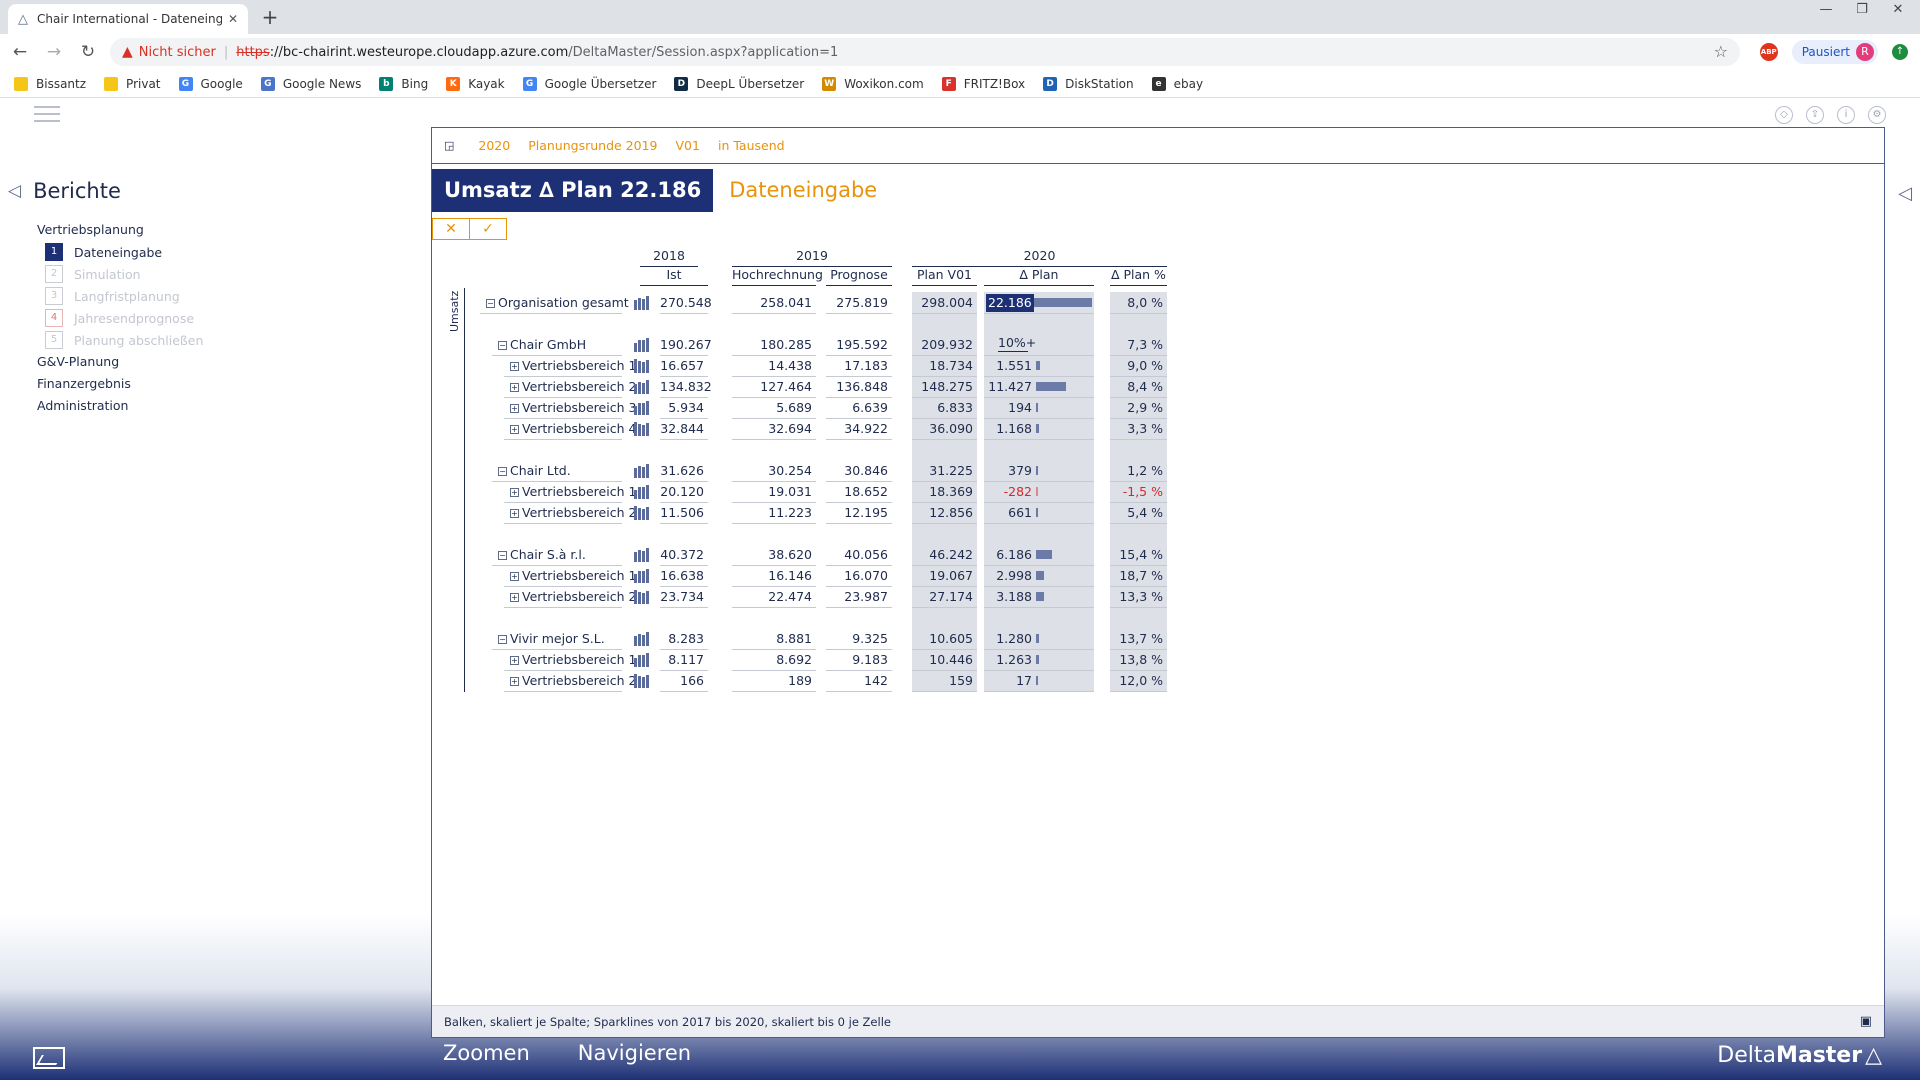  What do you see at coordinates (873, 83) in the screenshot?
I see `bookmark-item: W Woxikon.com` at bounding box center [873, 83].